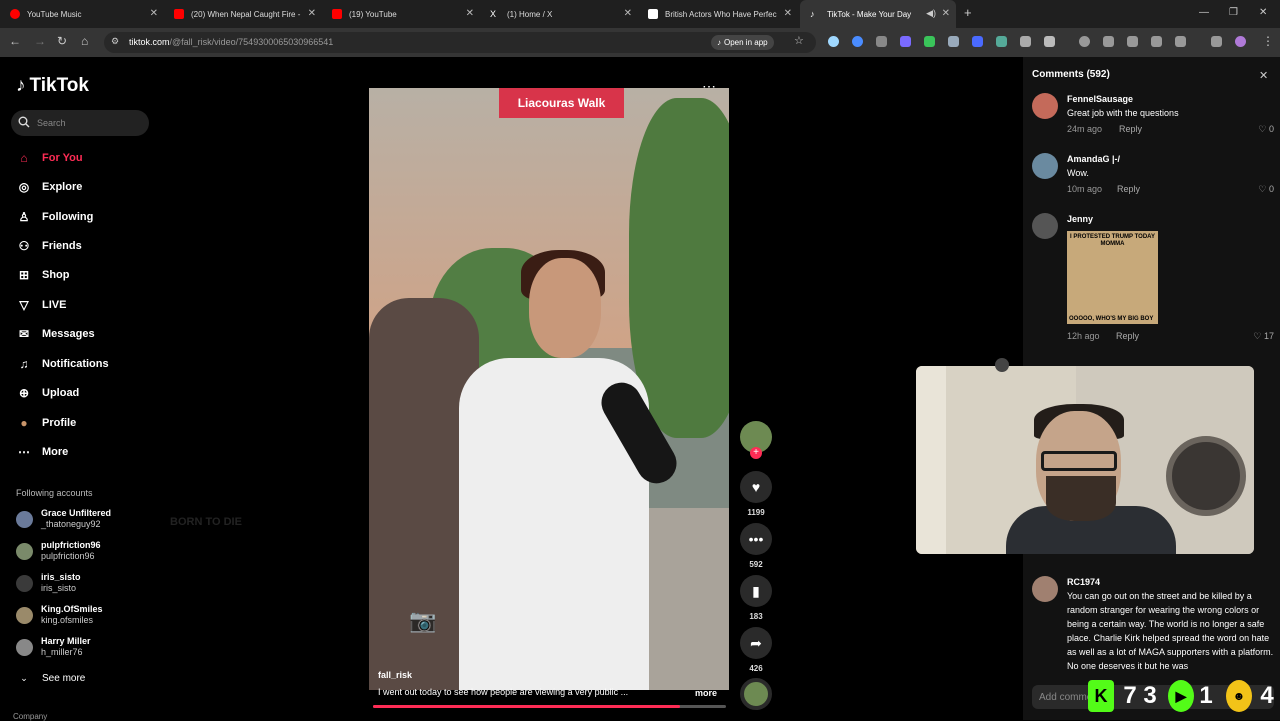  What do you see at coordinates (1049, 41) in the screenshot?
I see `puzzle-icon` at bounding box center [1049, 41].